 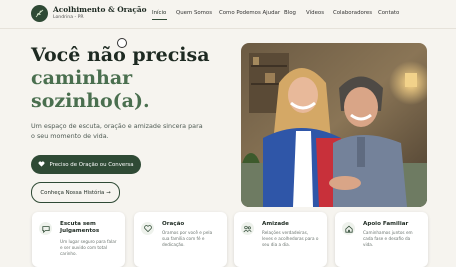 I want to click on nav-item-blog: Blog, so click(x=290, y=13).